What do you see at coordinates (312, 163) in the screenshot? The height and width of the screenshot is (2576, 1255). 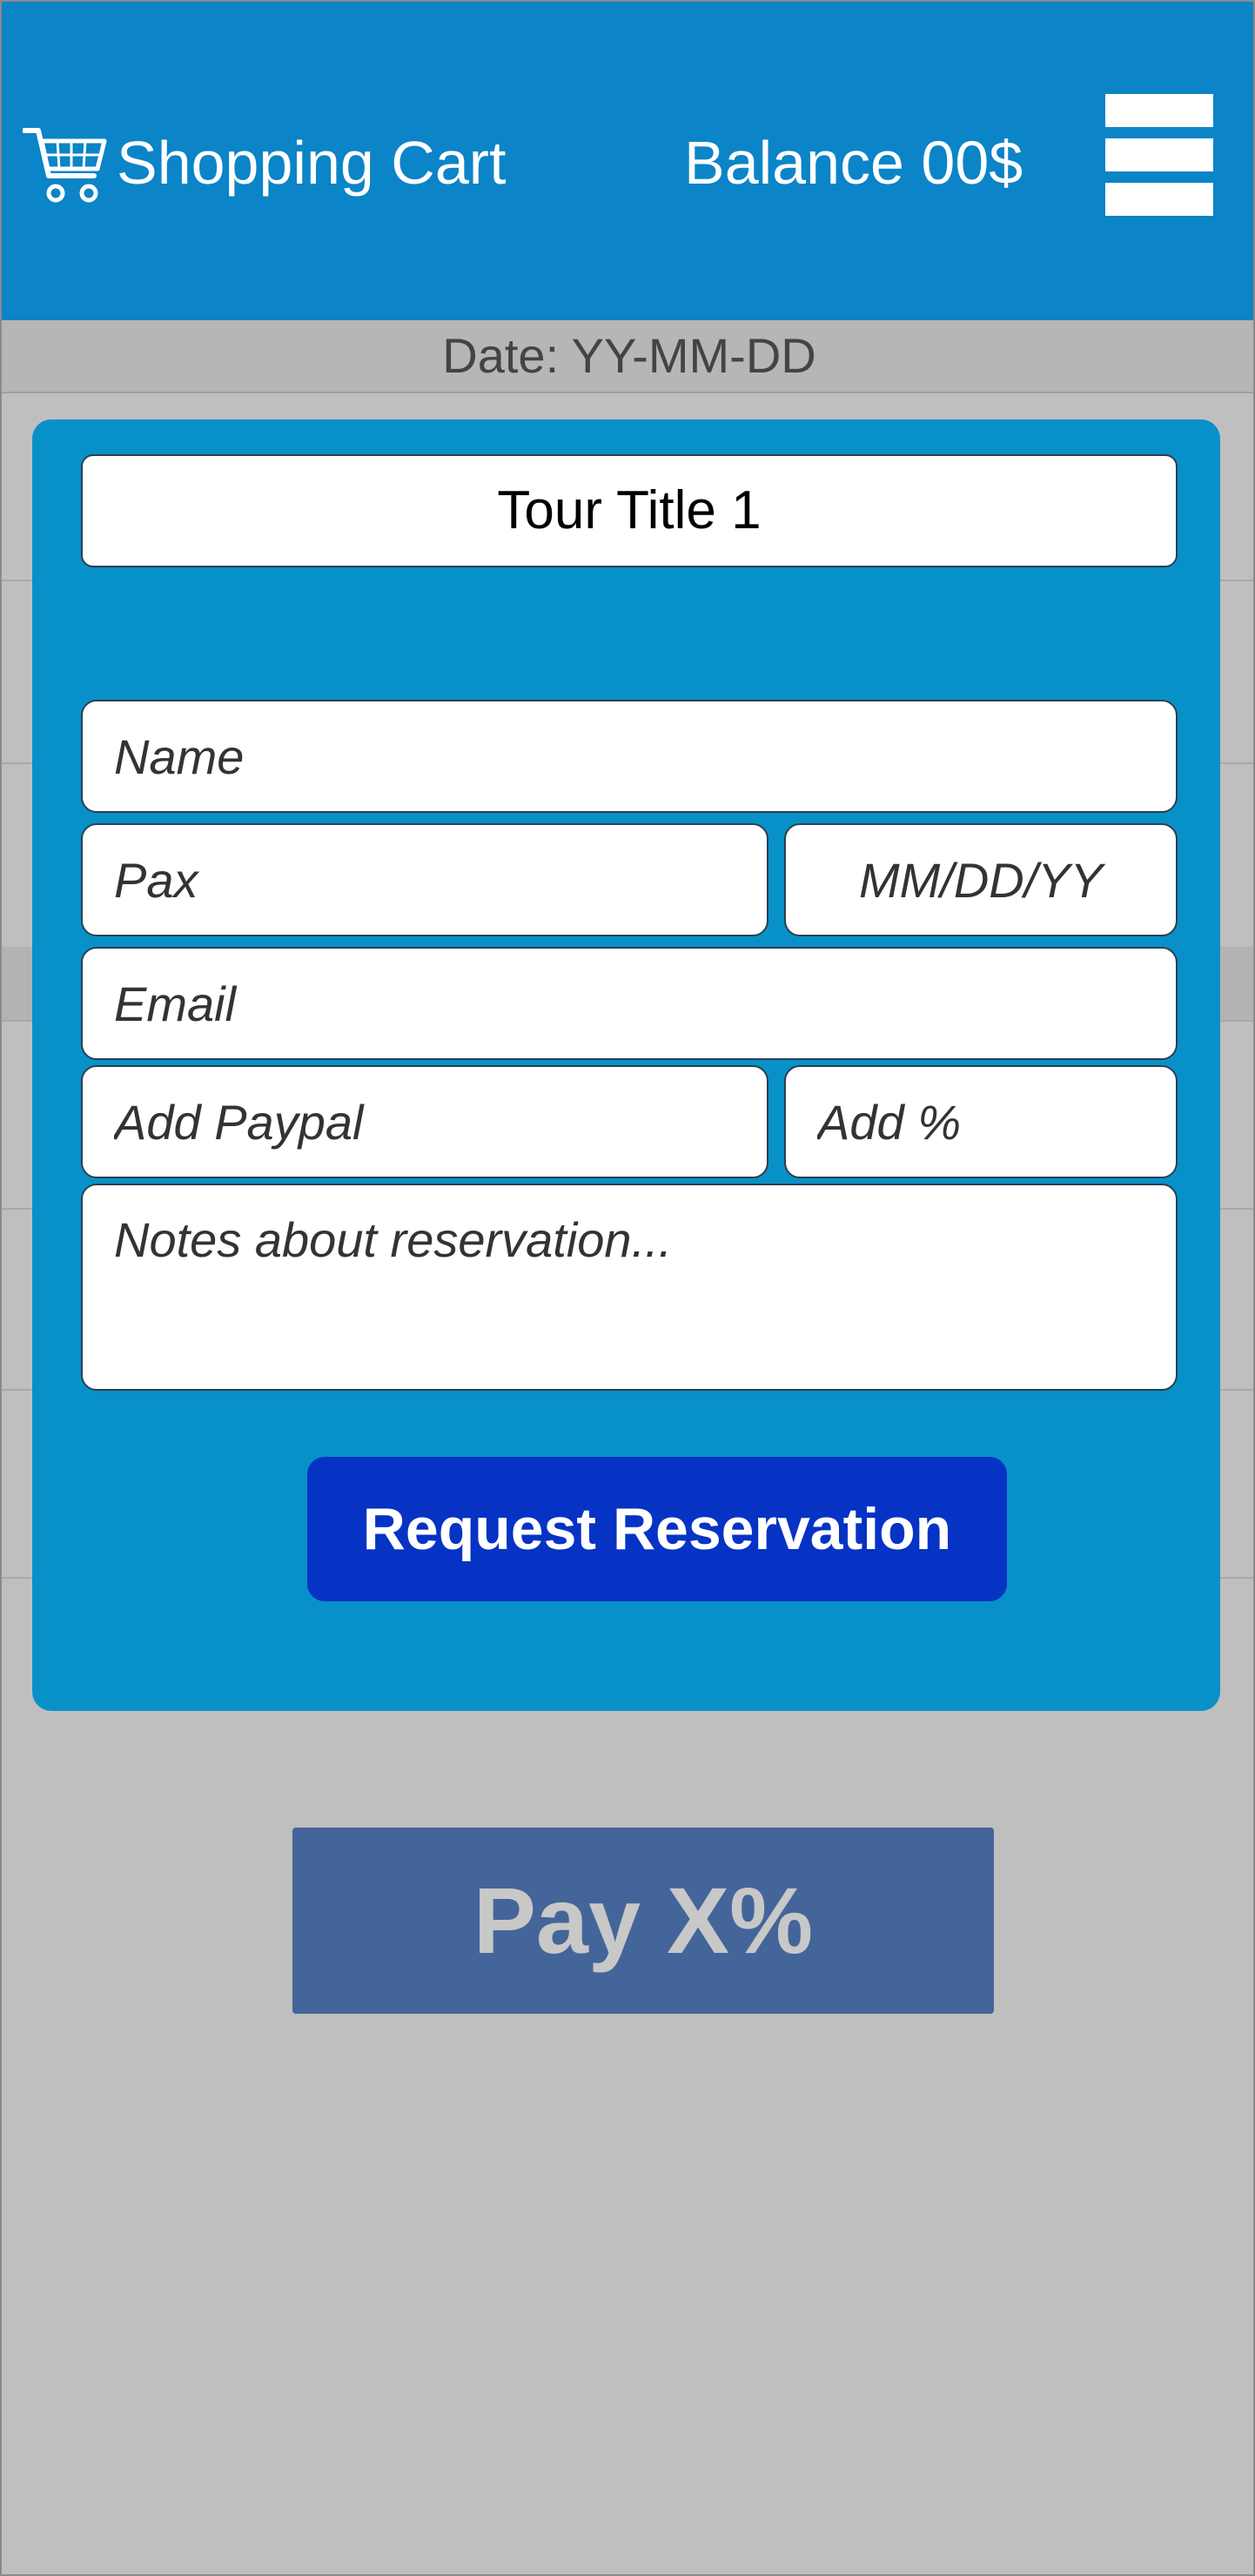 I see `shopping-cart-label: Shopping Cart` at bounding box center [312, 163].